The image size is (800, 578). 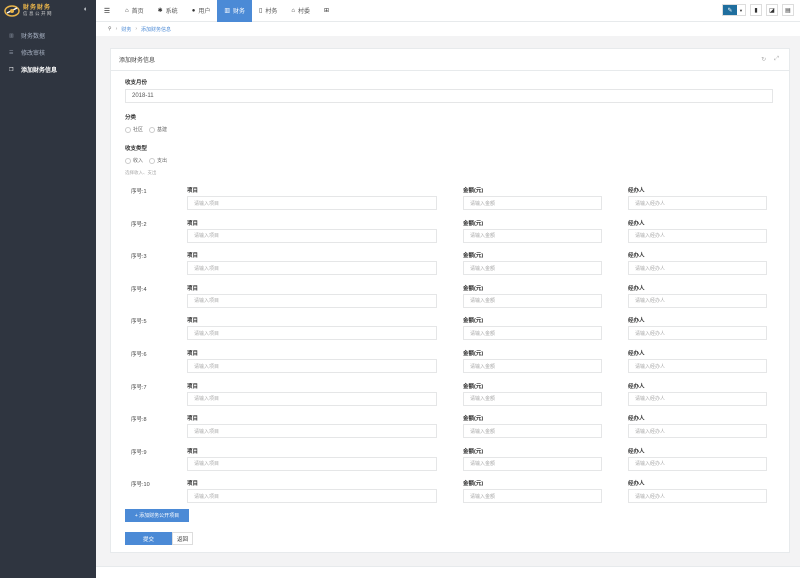 What do you see at coordinates (451, 329) in the screenshot?
I see `item-row: 序号:5 项目 请输入项目 金额(元) 请输入金额 经办人 请输入经办人` at bounding box center [451, 329].